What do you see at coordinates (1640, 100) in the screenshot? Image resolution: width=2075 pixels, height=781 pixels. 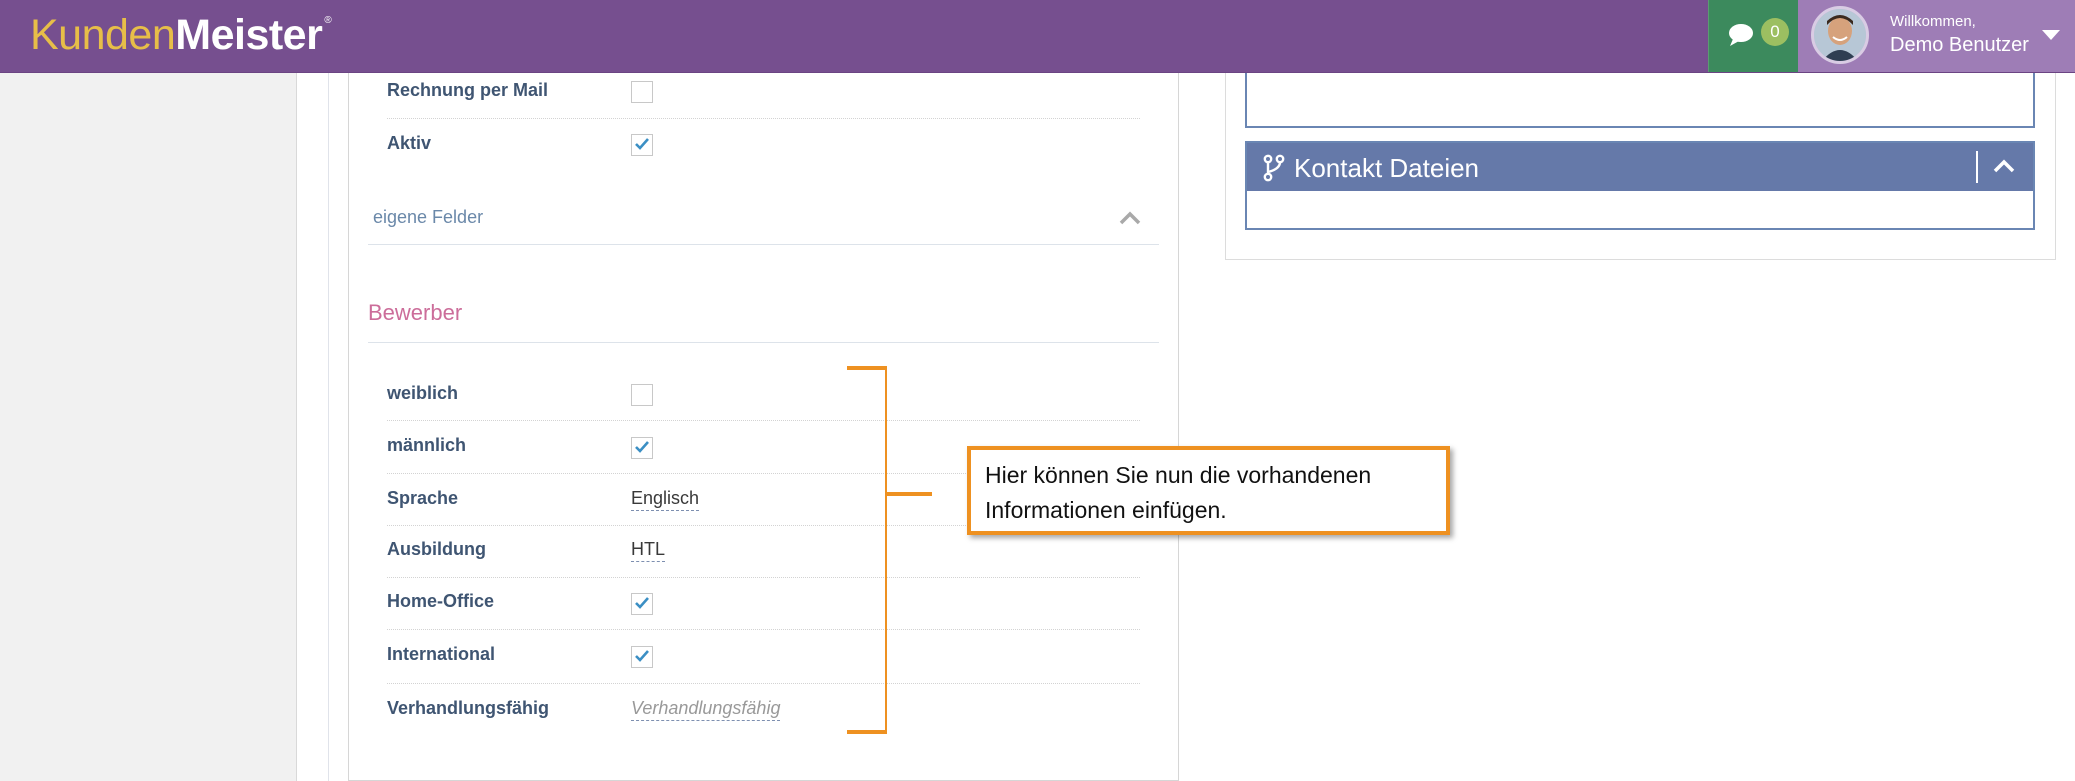 I see `previous-panel-body` at bounding box center [1640, 100].